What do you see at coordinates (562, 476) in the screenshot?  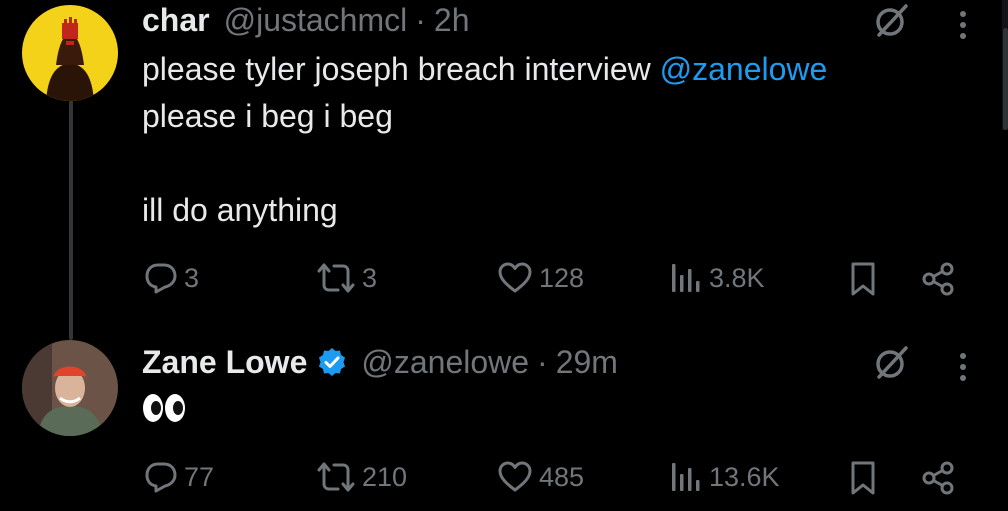 I see `like-count: 485` at bounding box center [562, 476].